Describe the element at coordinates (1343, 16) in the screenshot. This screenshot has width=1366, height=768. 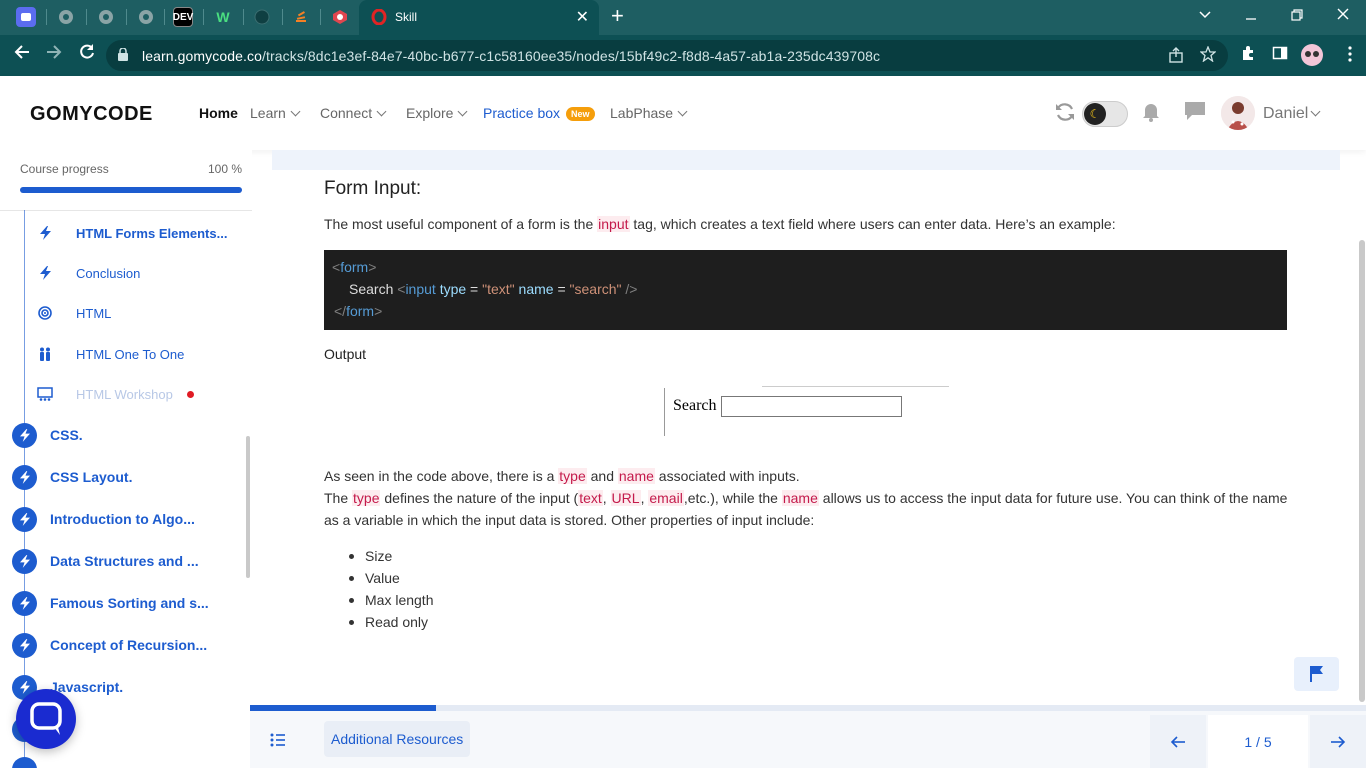
I see `window-close-icon` at that location.